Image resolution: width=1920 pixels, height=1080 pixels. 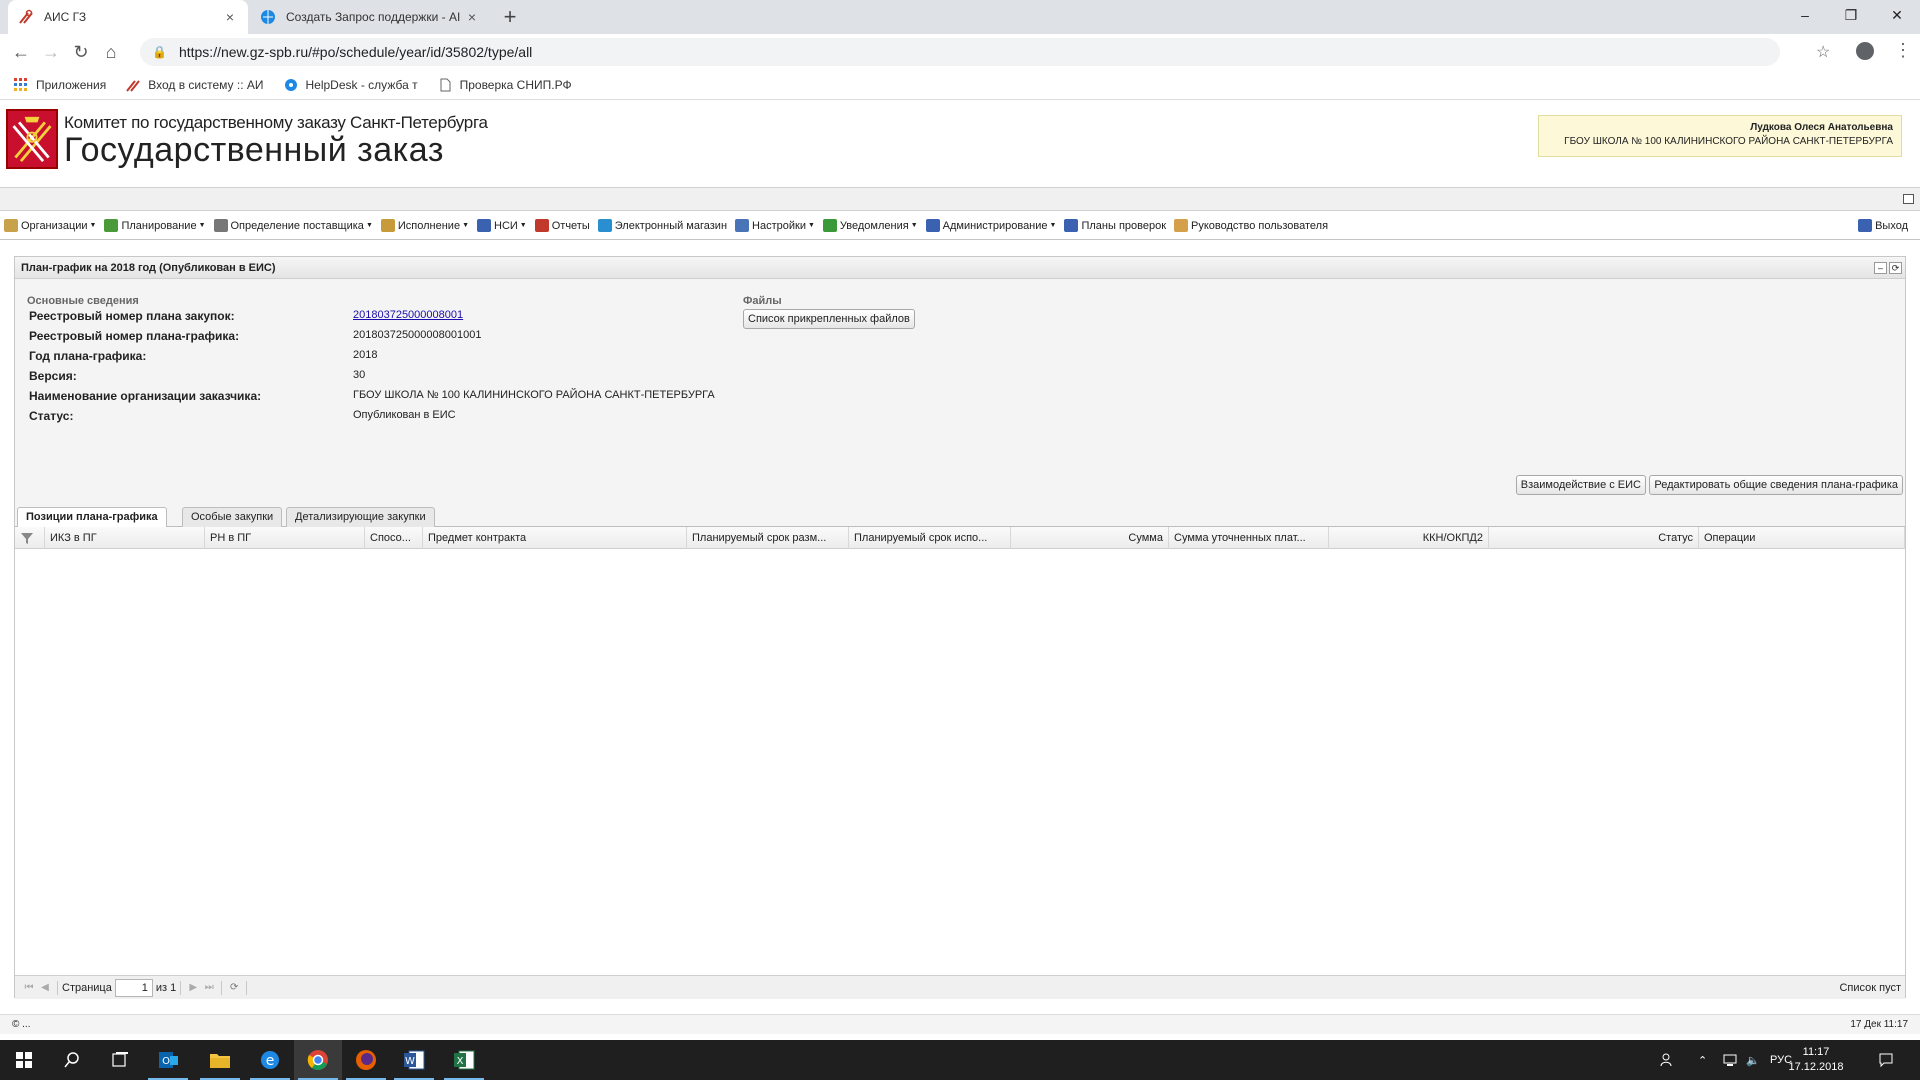 What do you see at coordinates (318, 1060) in the screenshot?
I see `chrome-icon` at bounding box center [318, 1060].